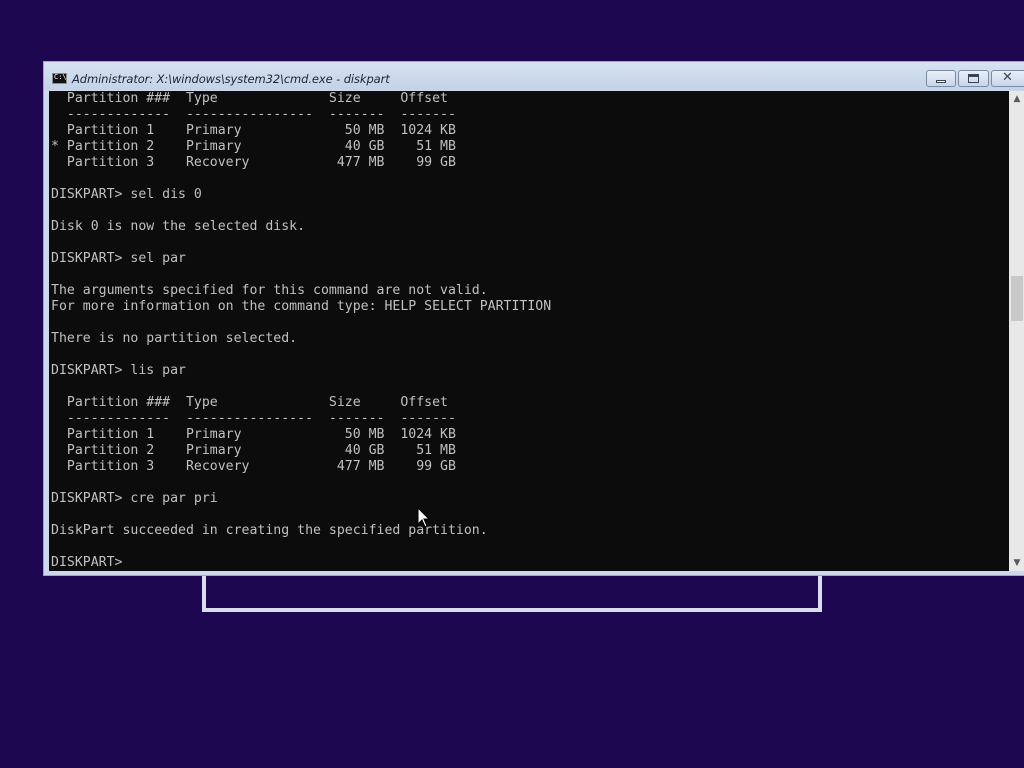 This screenshot has height=768, width=1024. I want to click on console-line: DISKPART> cre par pri, so click(134, 498).